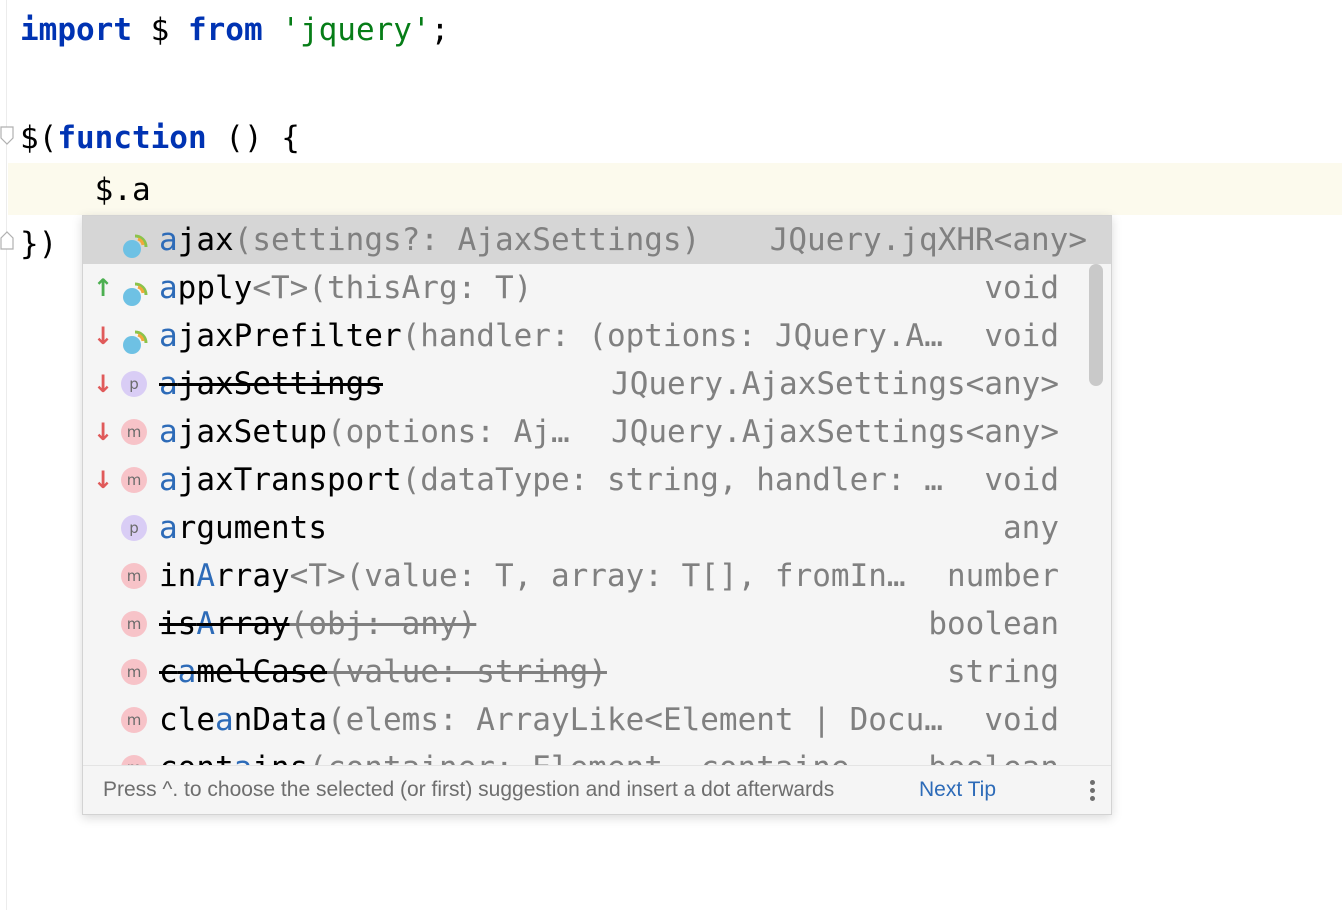 This screenshot has width=1342, height=910. I want to click on priority-up-icon: ↑, so click(103, 288).